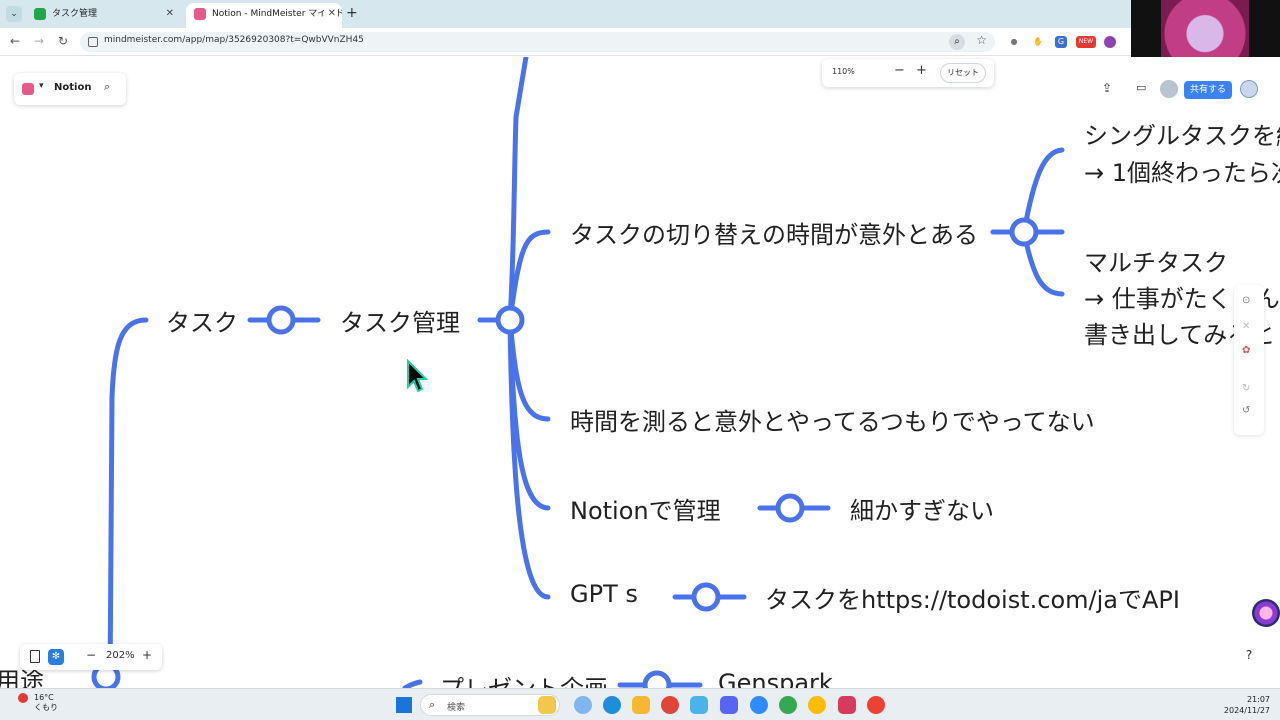 This screenshot has width=1280, height=720. I want to click on zoom-controls: ✻ − 202% +, so click(91, 657).